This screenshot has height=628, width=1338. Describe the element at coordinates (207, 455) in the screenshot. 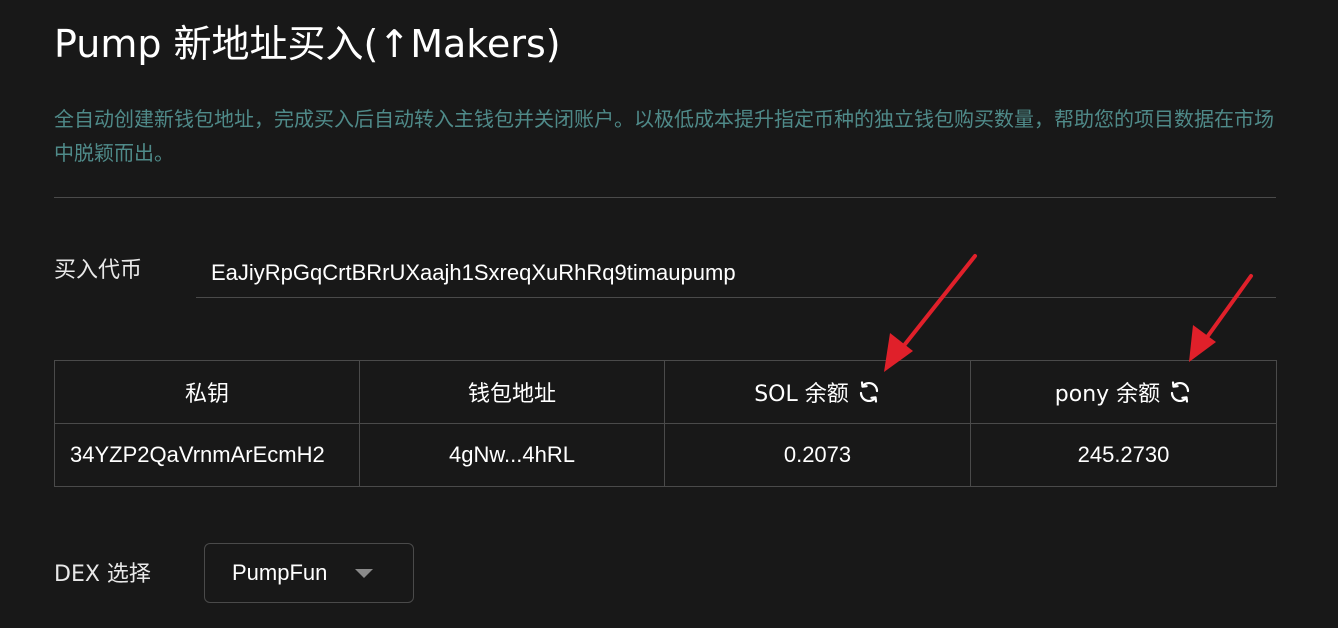

I see `cell-private-key: 34YZP2QaVrnmArEcmH2` at that location.